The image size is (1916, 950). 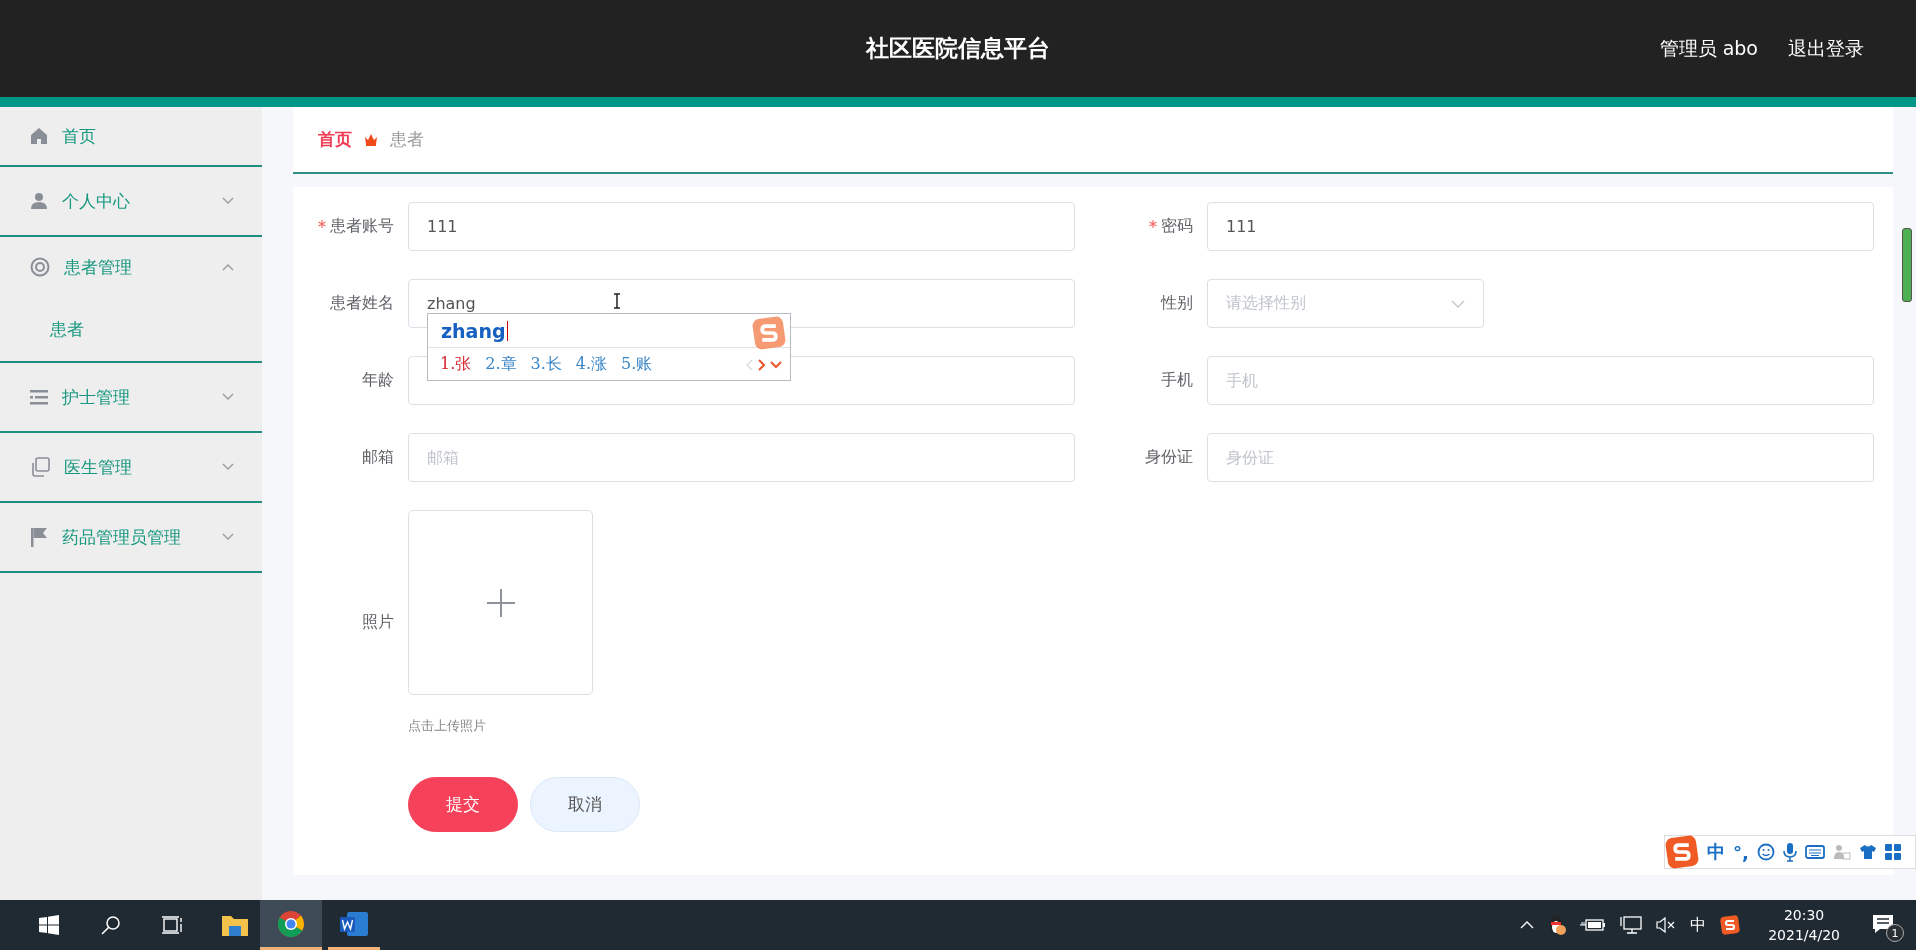 I want to click on search-icon, so click(x=111, y=925).